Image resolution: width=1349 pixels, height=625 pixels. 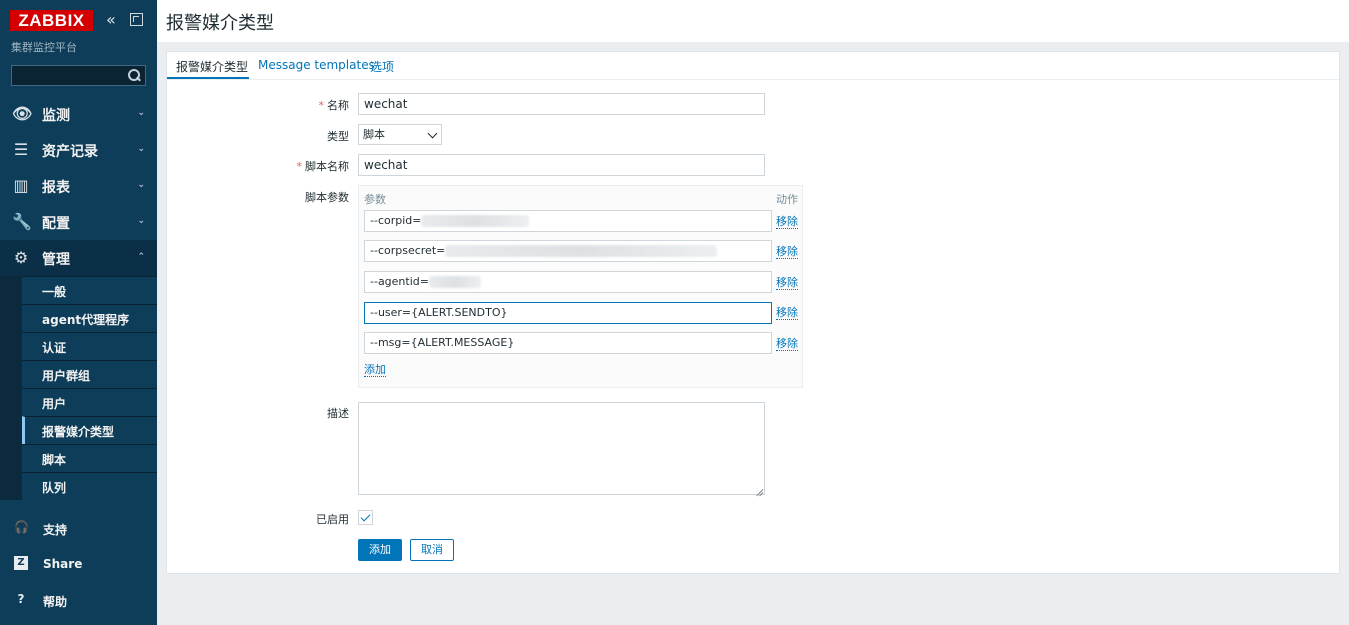 I want to click on tab-options: 选项, so click(x=382, y=66).